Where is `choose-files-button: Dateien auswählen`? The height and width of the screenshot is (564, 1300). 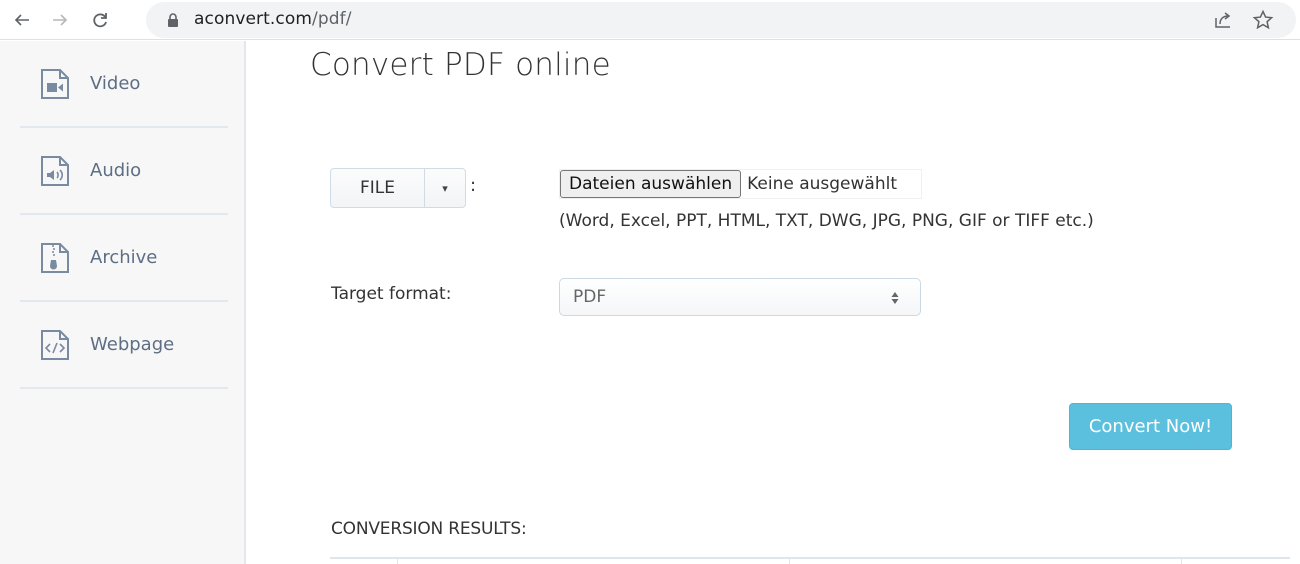
choose-files-button: Dateien auswählen is located at coordinates (651, 184).